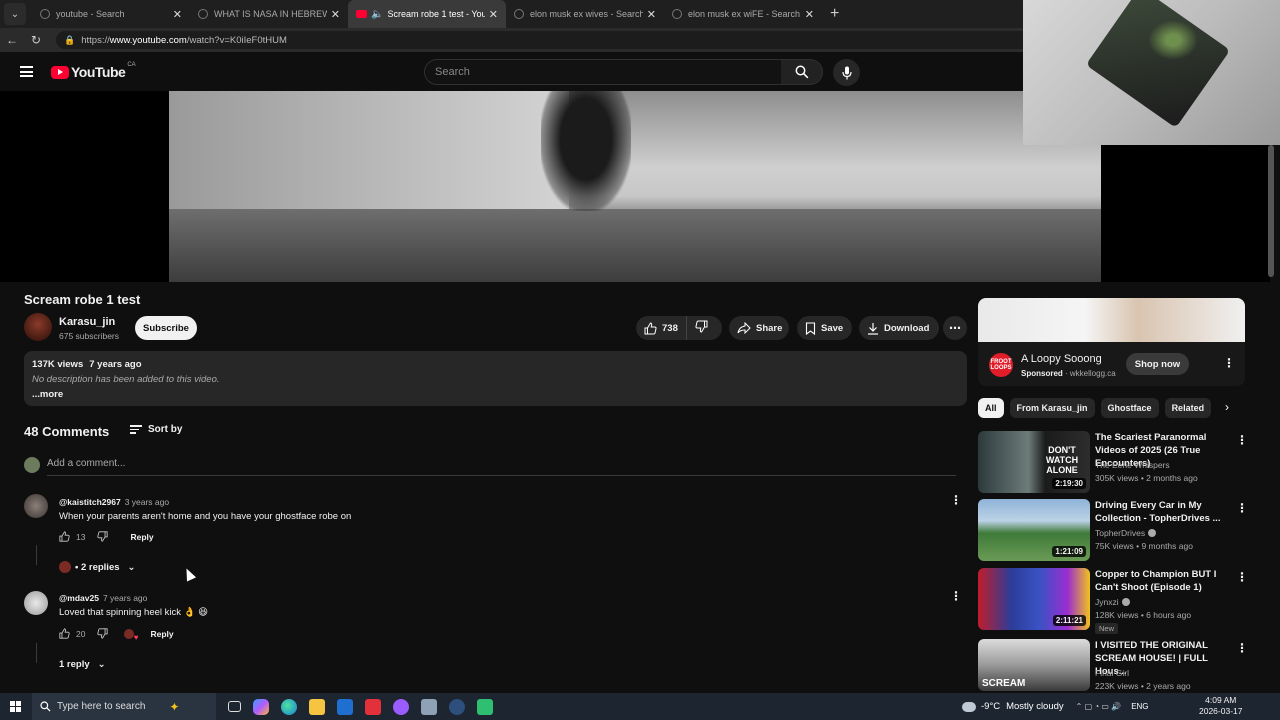 This screenshot has height=720, width=1280. I want to click on browser-tab-4: elon musk ex wives - Search ✕, so click(585, 14).